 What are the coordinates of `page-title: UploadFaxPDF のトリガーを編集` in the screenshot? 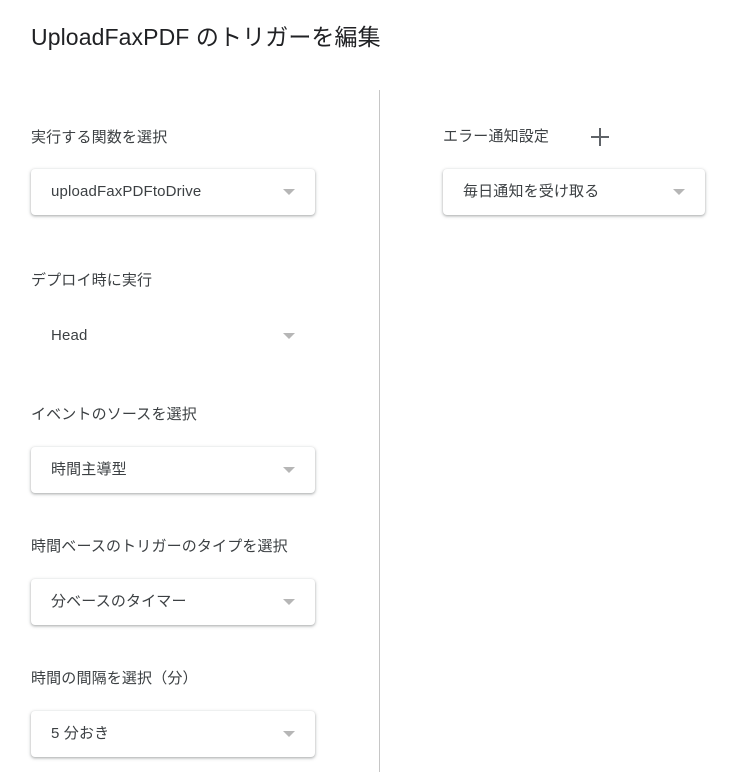 It's located at (206, 37).